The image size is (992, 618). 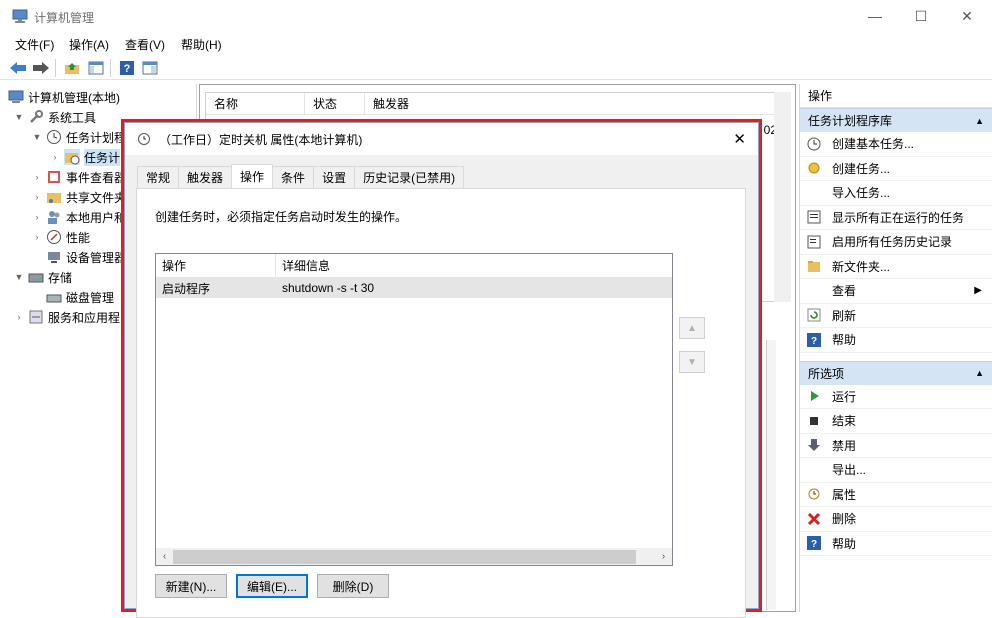 What do you see at coordinates (496, 16) in the screenshot?
I see `title-bar: 计算机管理 — ☐ ✕` at bounding box center [496, 16].